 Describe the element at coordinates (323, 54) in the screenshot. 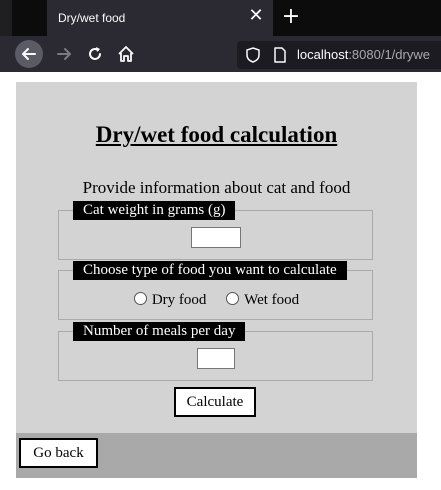

I see `url-host: localhost` at that location.